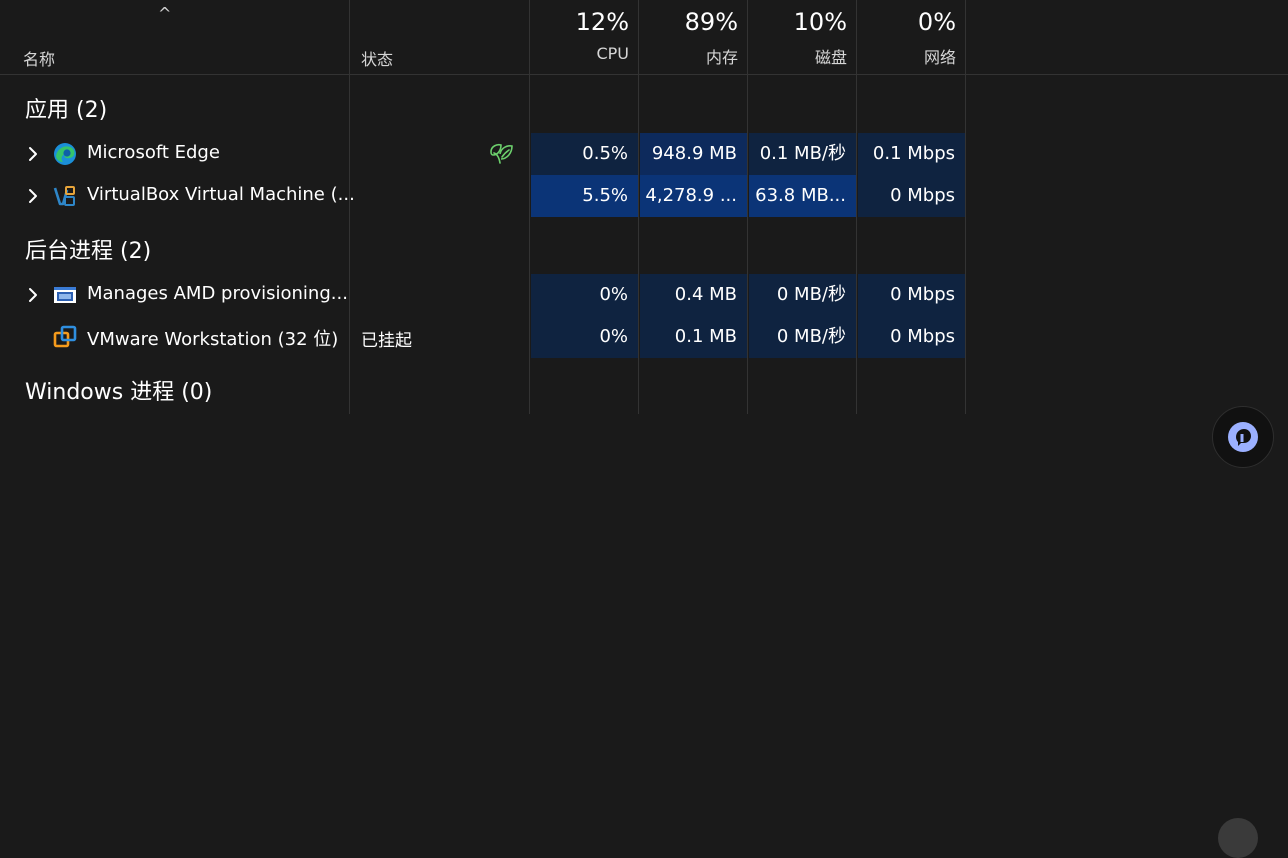  I want to click on cell-amd-cpu: 0%, so click(584, 295).